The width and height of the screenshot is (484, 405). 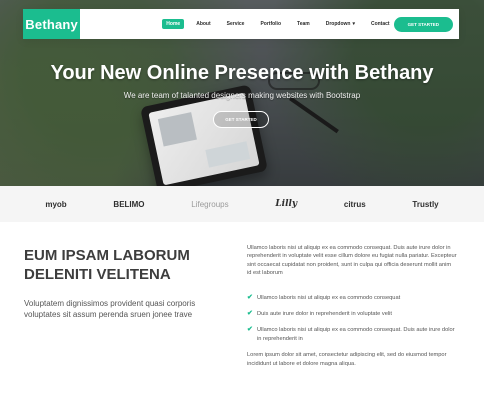 I want to click on hero-title: Your New Online Presence with Bethany, so click(x=242, y=73).